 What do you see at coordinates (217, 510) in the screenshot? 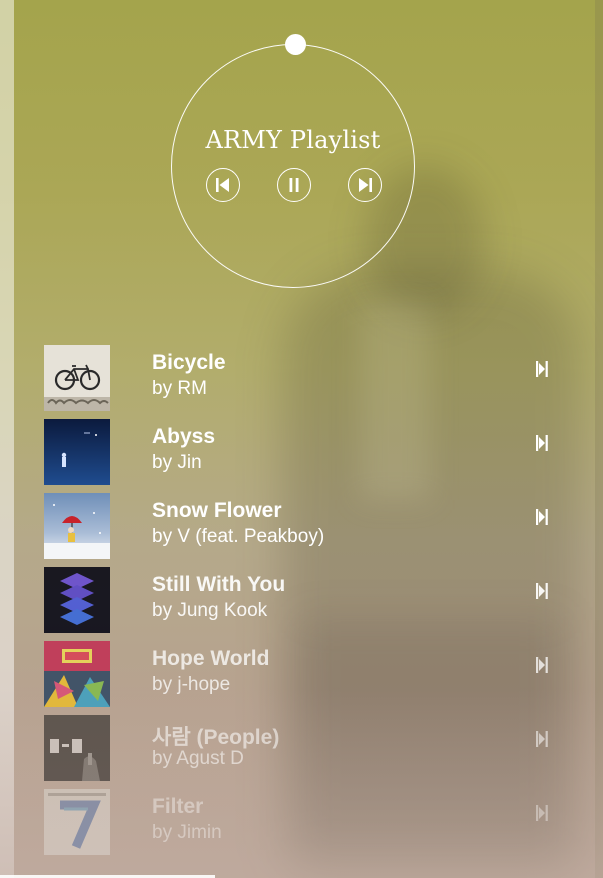
I see `track-title: Snow Flower` at bounding box center [217, 510].